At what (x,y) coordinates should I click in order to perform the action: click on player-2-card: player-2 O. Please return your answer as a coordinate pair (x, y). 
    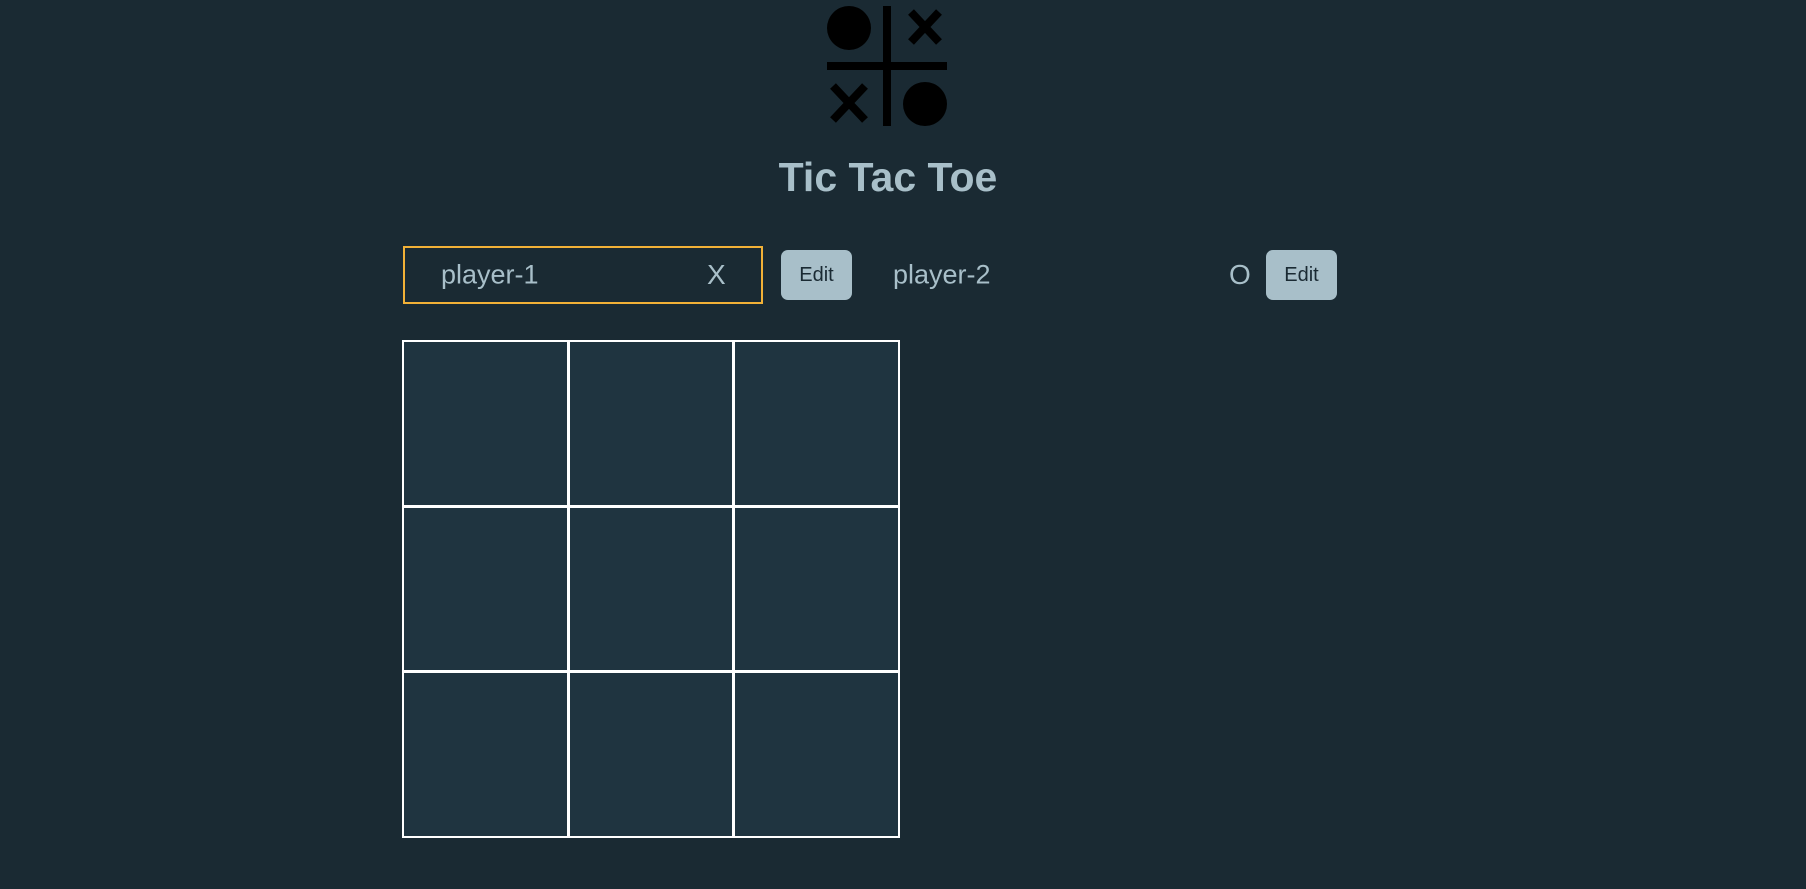
    Looking at the image, I should click on (1073, 275).